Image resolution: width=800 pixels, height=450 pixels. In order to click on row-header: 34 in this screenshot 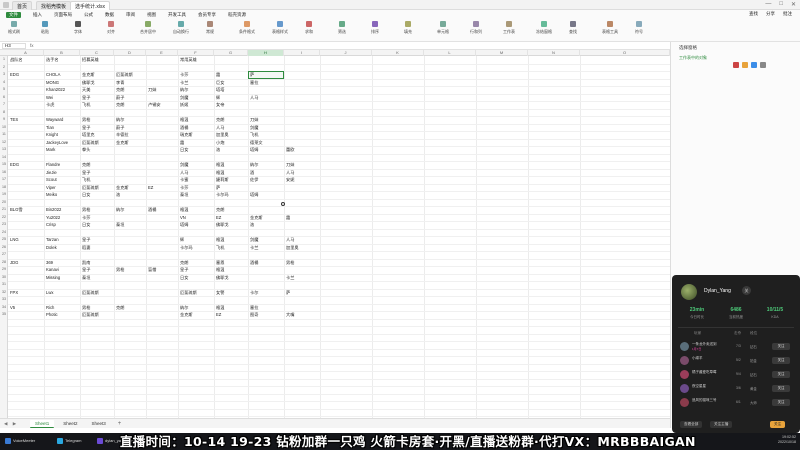, I will do `click(4, 308)`.